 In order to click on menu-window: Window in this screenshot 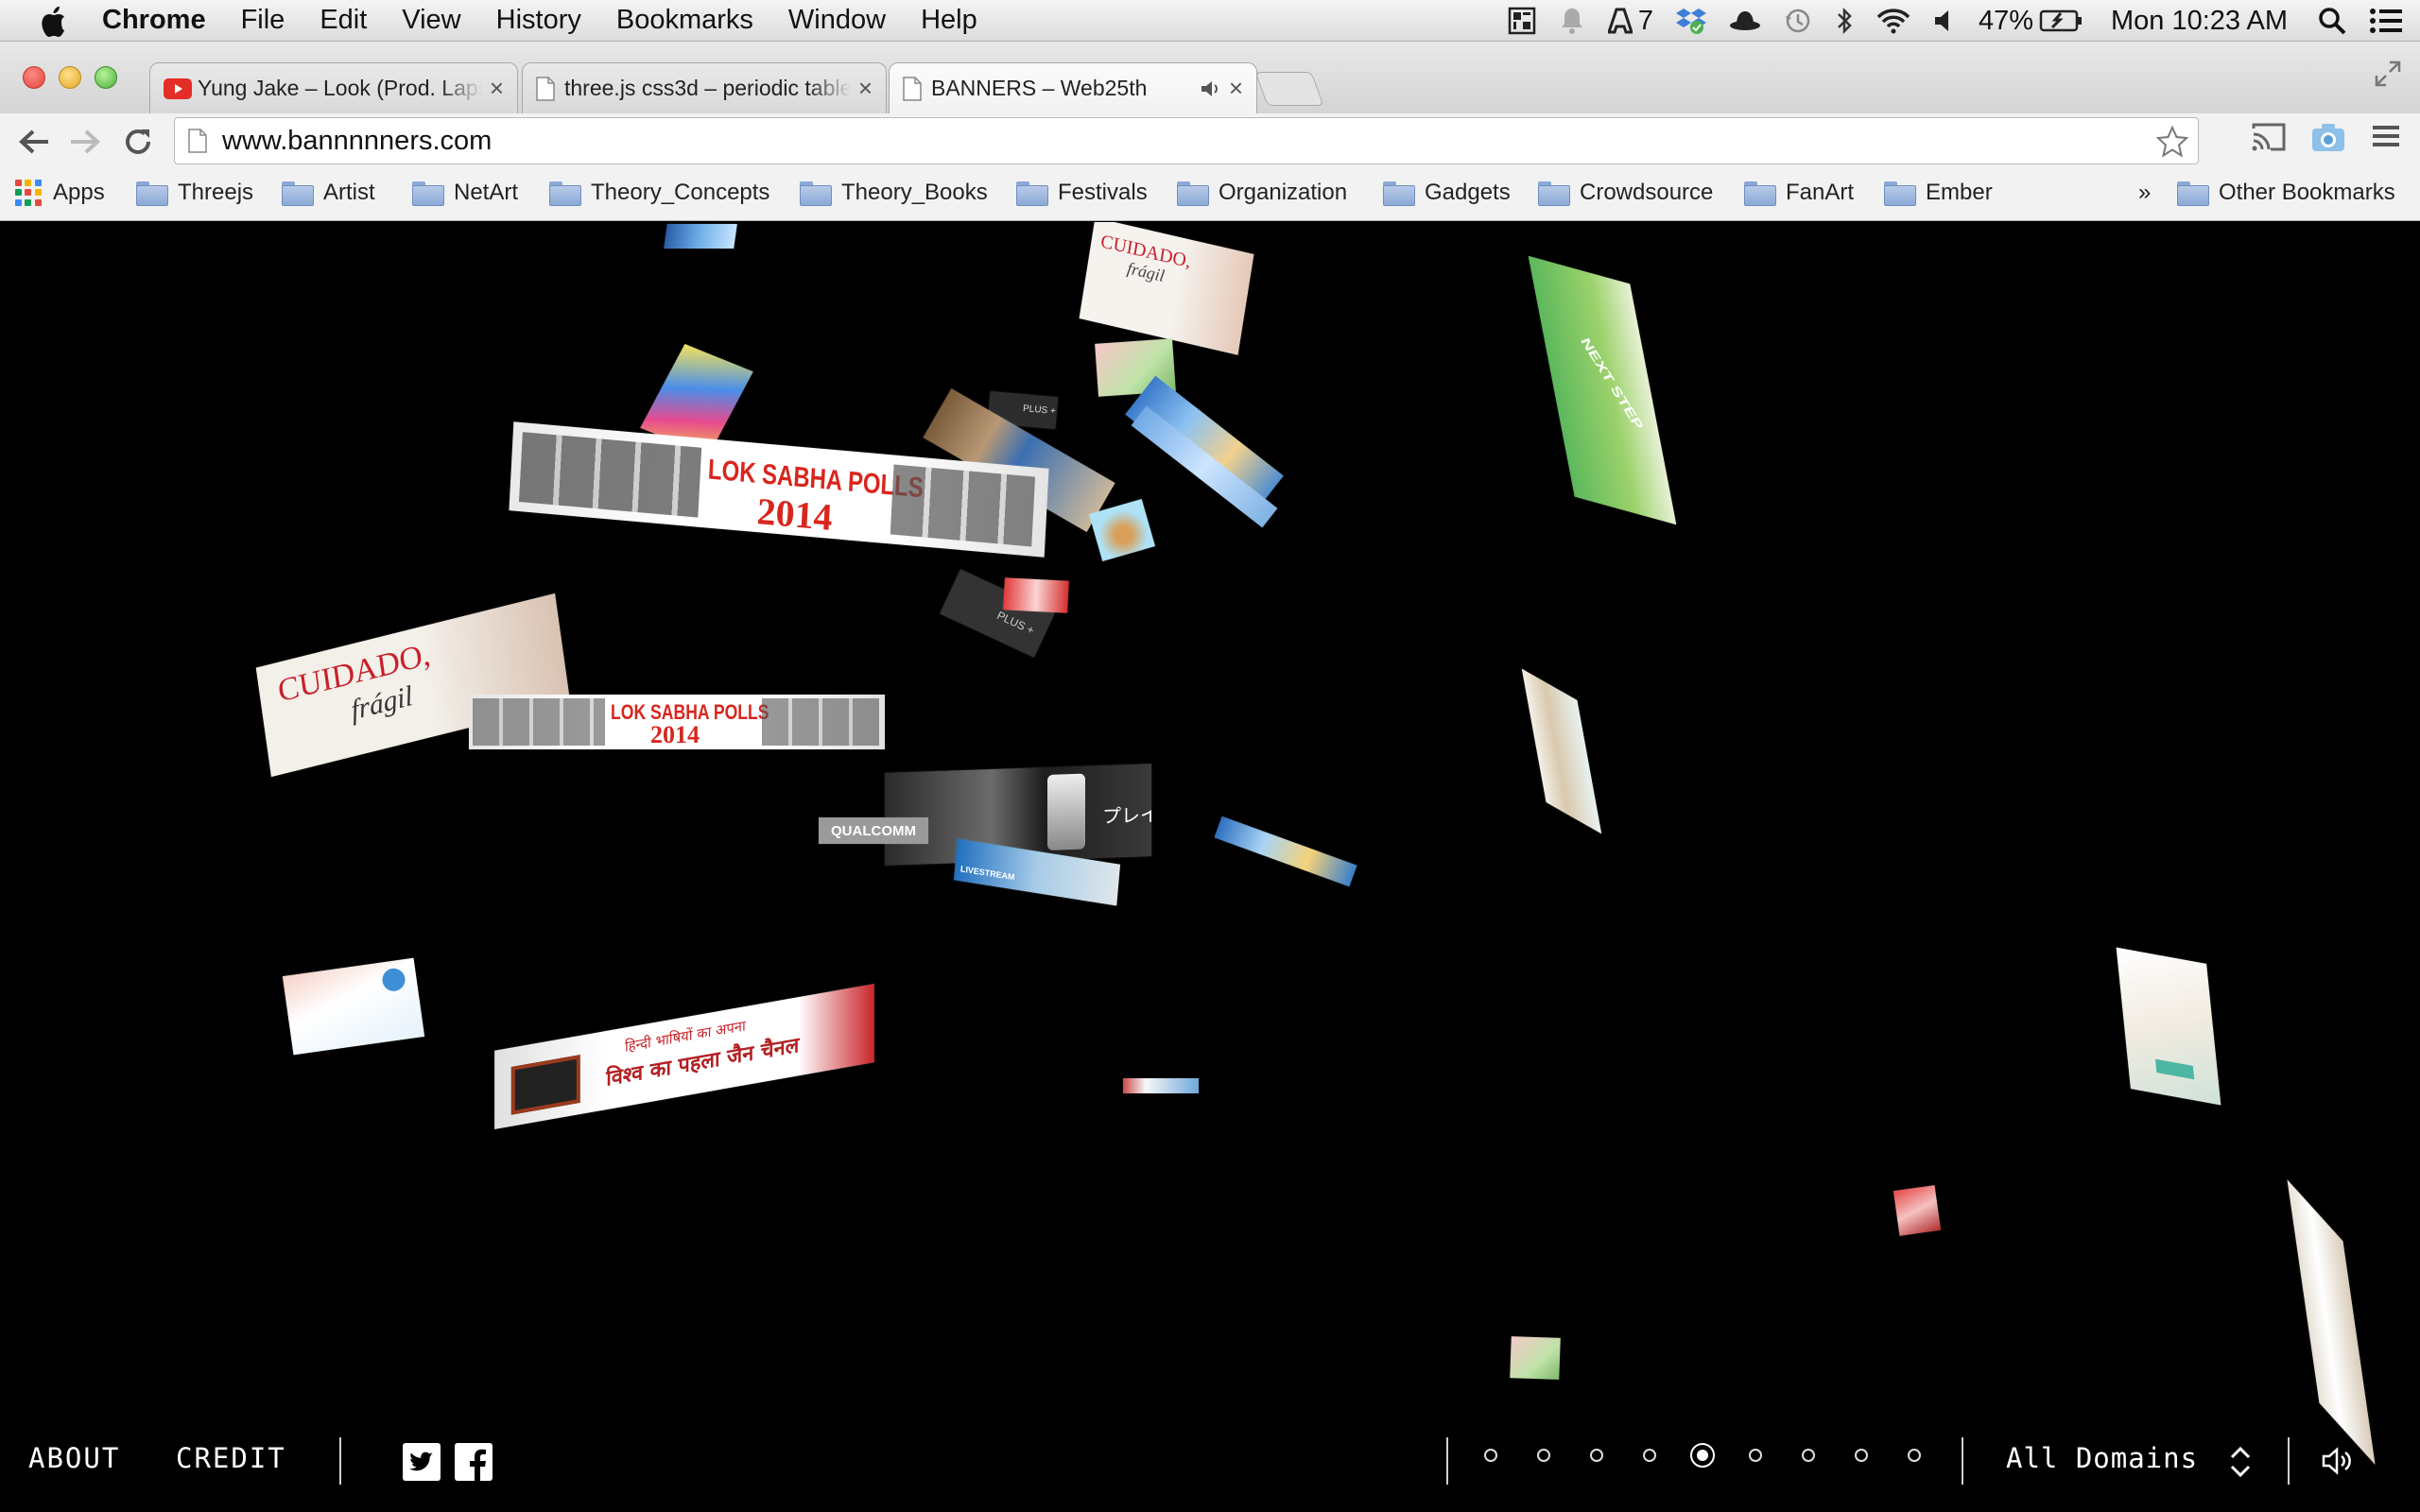, I will do `click(837, 20)`.